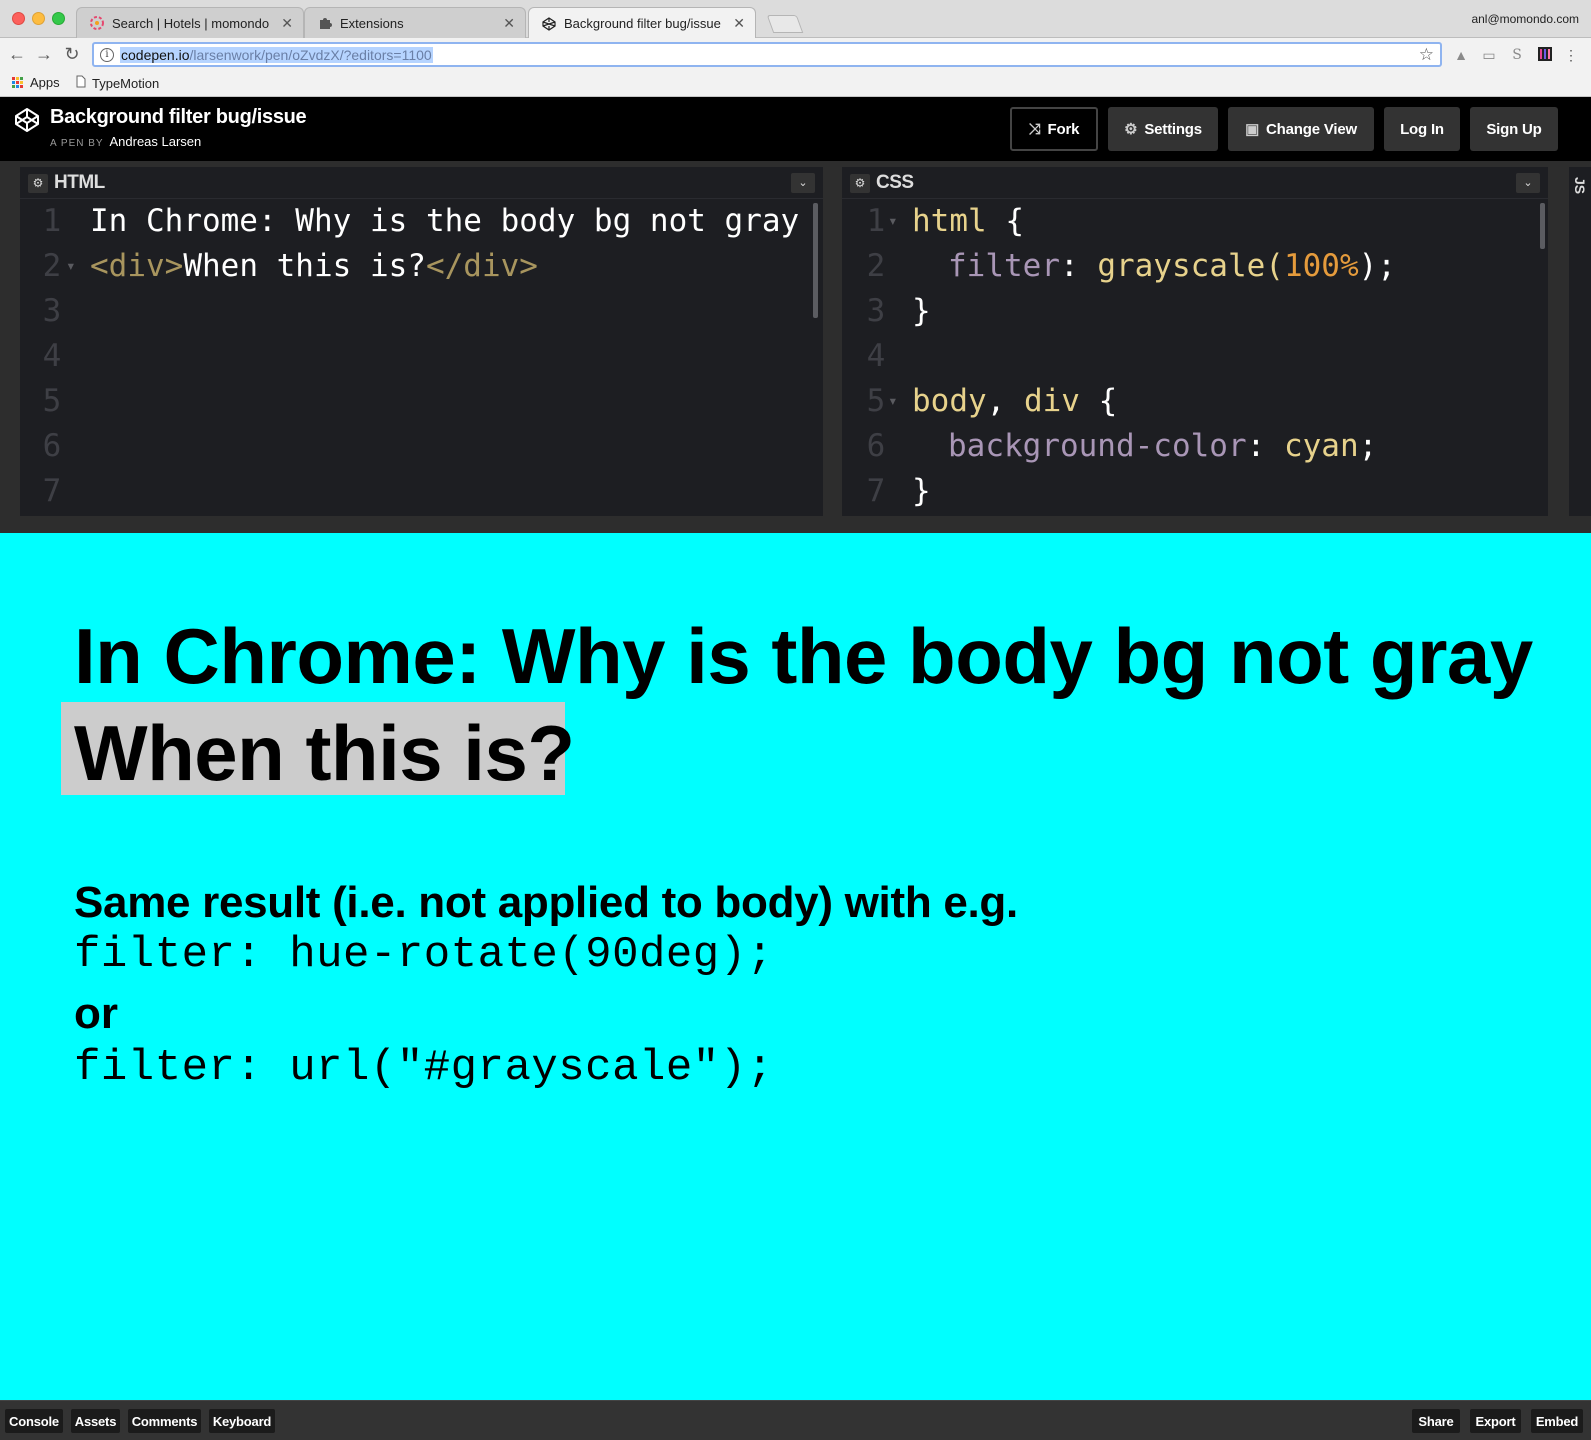 The image size is (1591, 1440). I want to click on s-extension-icon: S, so click(1517, 55).